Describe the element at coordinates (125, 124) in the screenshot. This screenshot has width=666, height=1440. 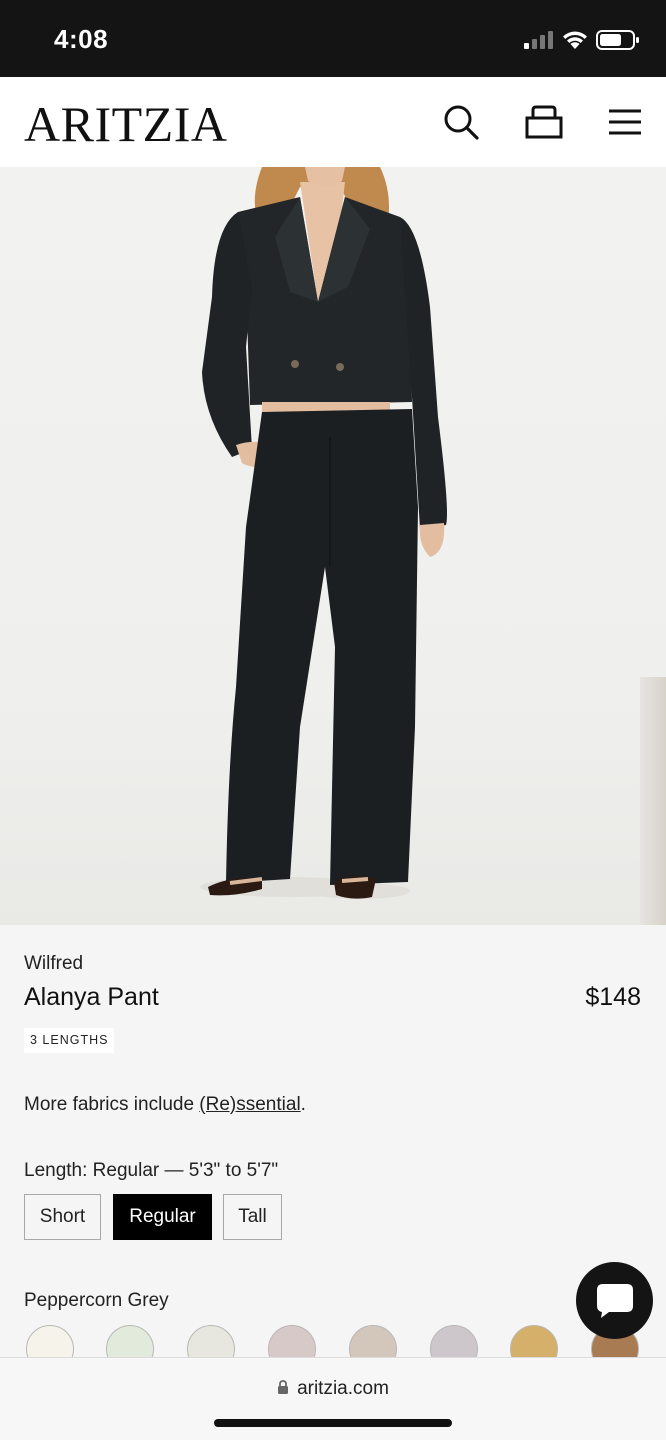
I see `aritzia-logo: ARITZIA` at that location.